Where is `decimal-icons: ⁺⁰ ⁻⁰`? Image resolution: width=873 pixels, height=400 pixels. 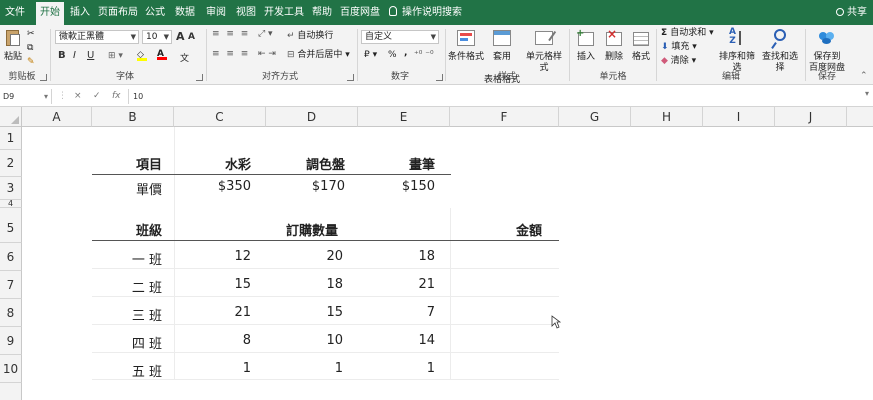
decimal-icons: ⁺⁰ ⁻⁰ is located at coordinates (424, 55).